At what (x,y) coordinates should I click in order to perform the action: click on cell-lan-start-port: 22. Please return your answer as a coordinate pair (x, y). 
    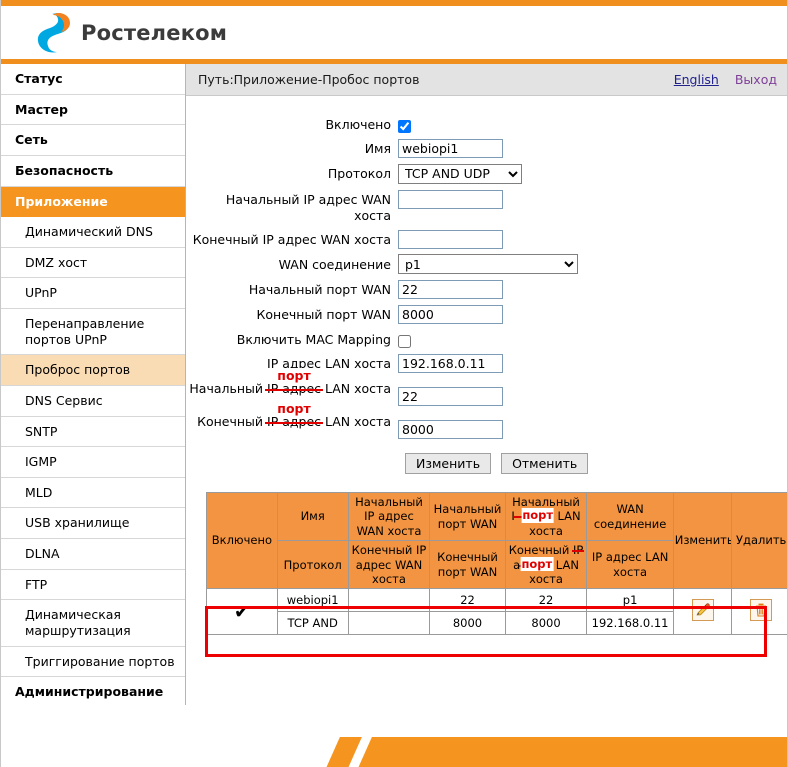
    Looking at the image, I should click on (546, 600).